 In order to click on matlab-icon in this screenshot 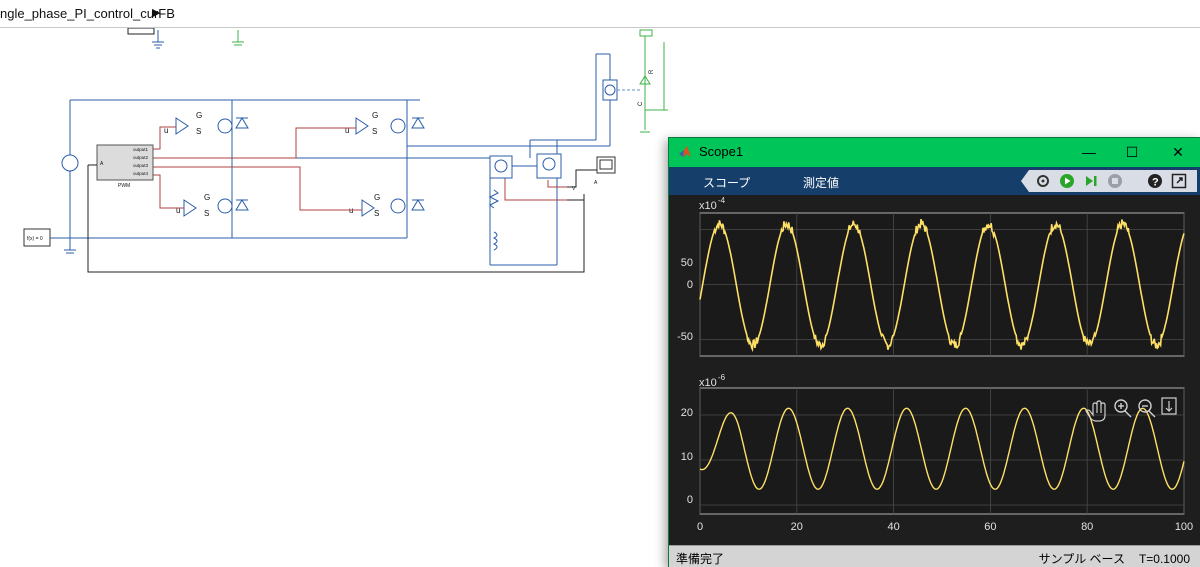, I will do `click(685, 151)`.